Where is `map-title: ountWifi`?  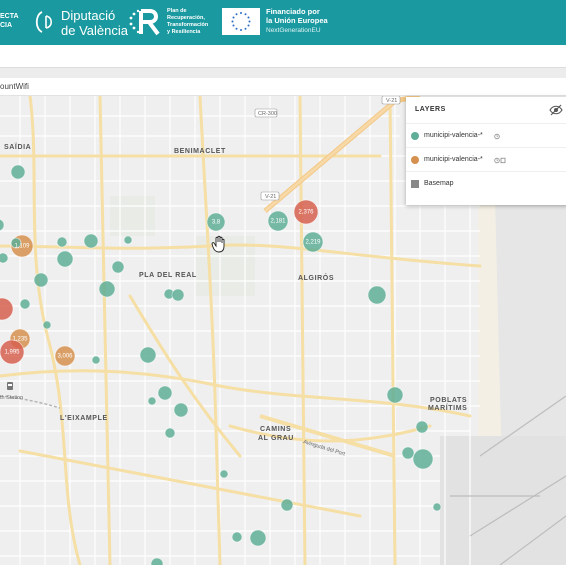
map-title: ountWifi is located at coordinates (14, 86).